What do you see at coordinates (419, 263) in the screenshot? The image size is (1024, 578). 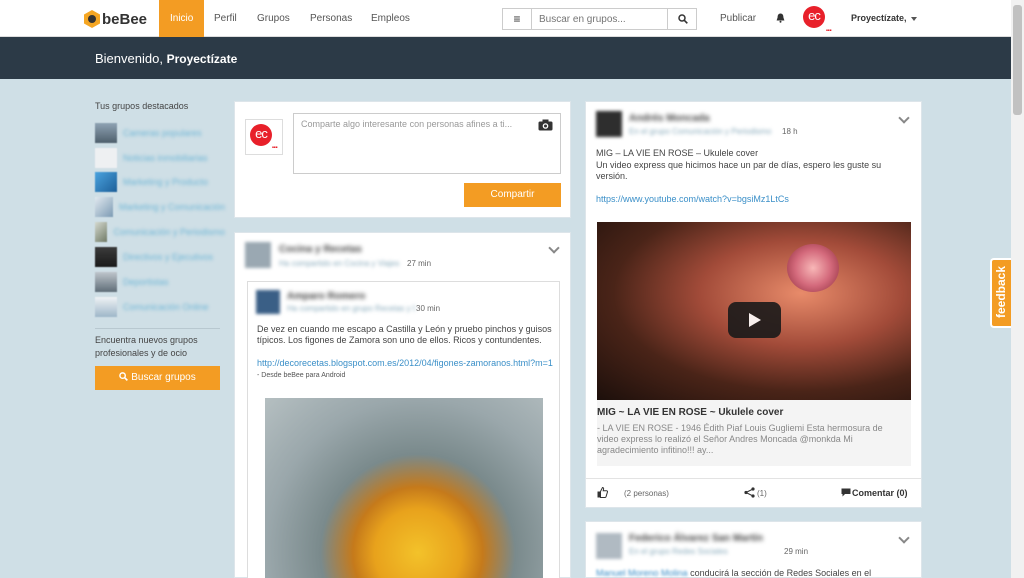 I see `post-time: 27 min` at bounding box center [419, 263].